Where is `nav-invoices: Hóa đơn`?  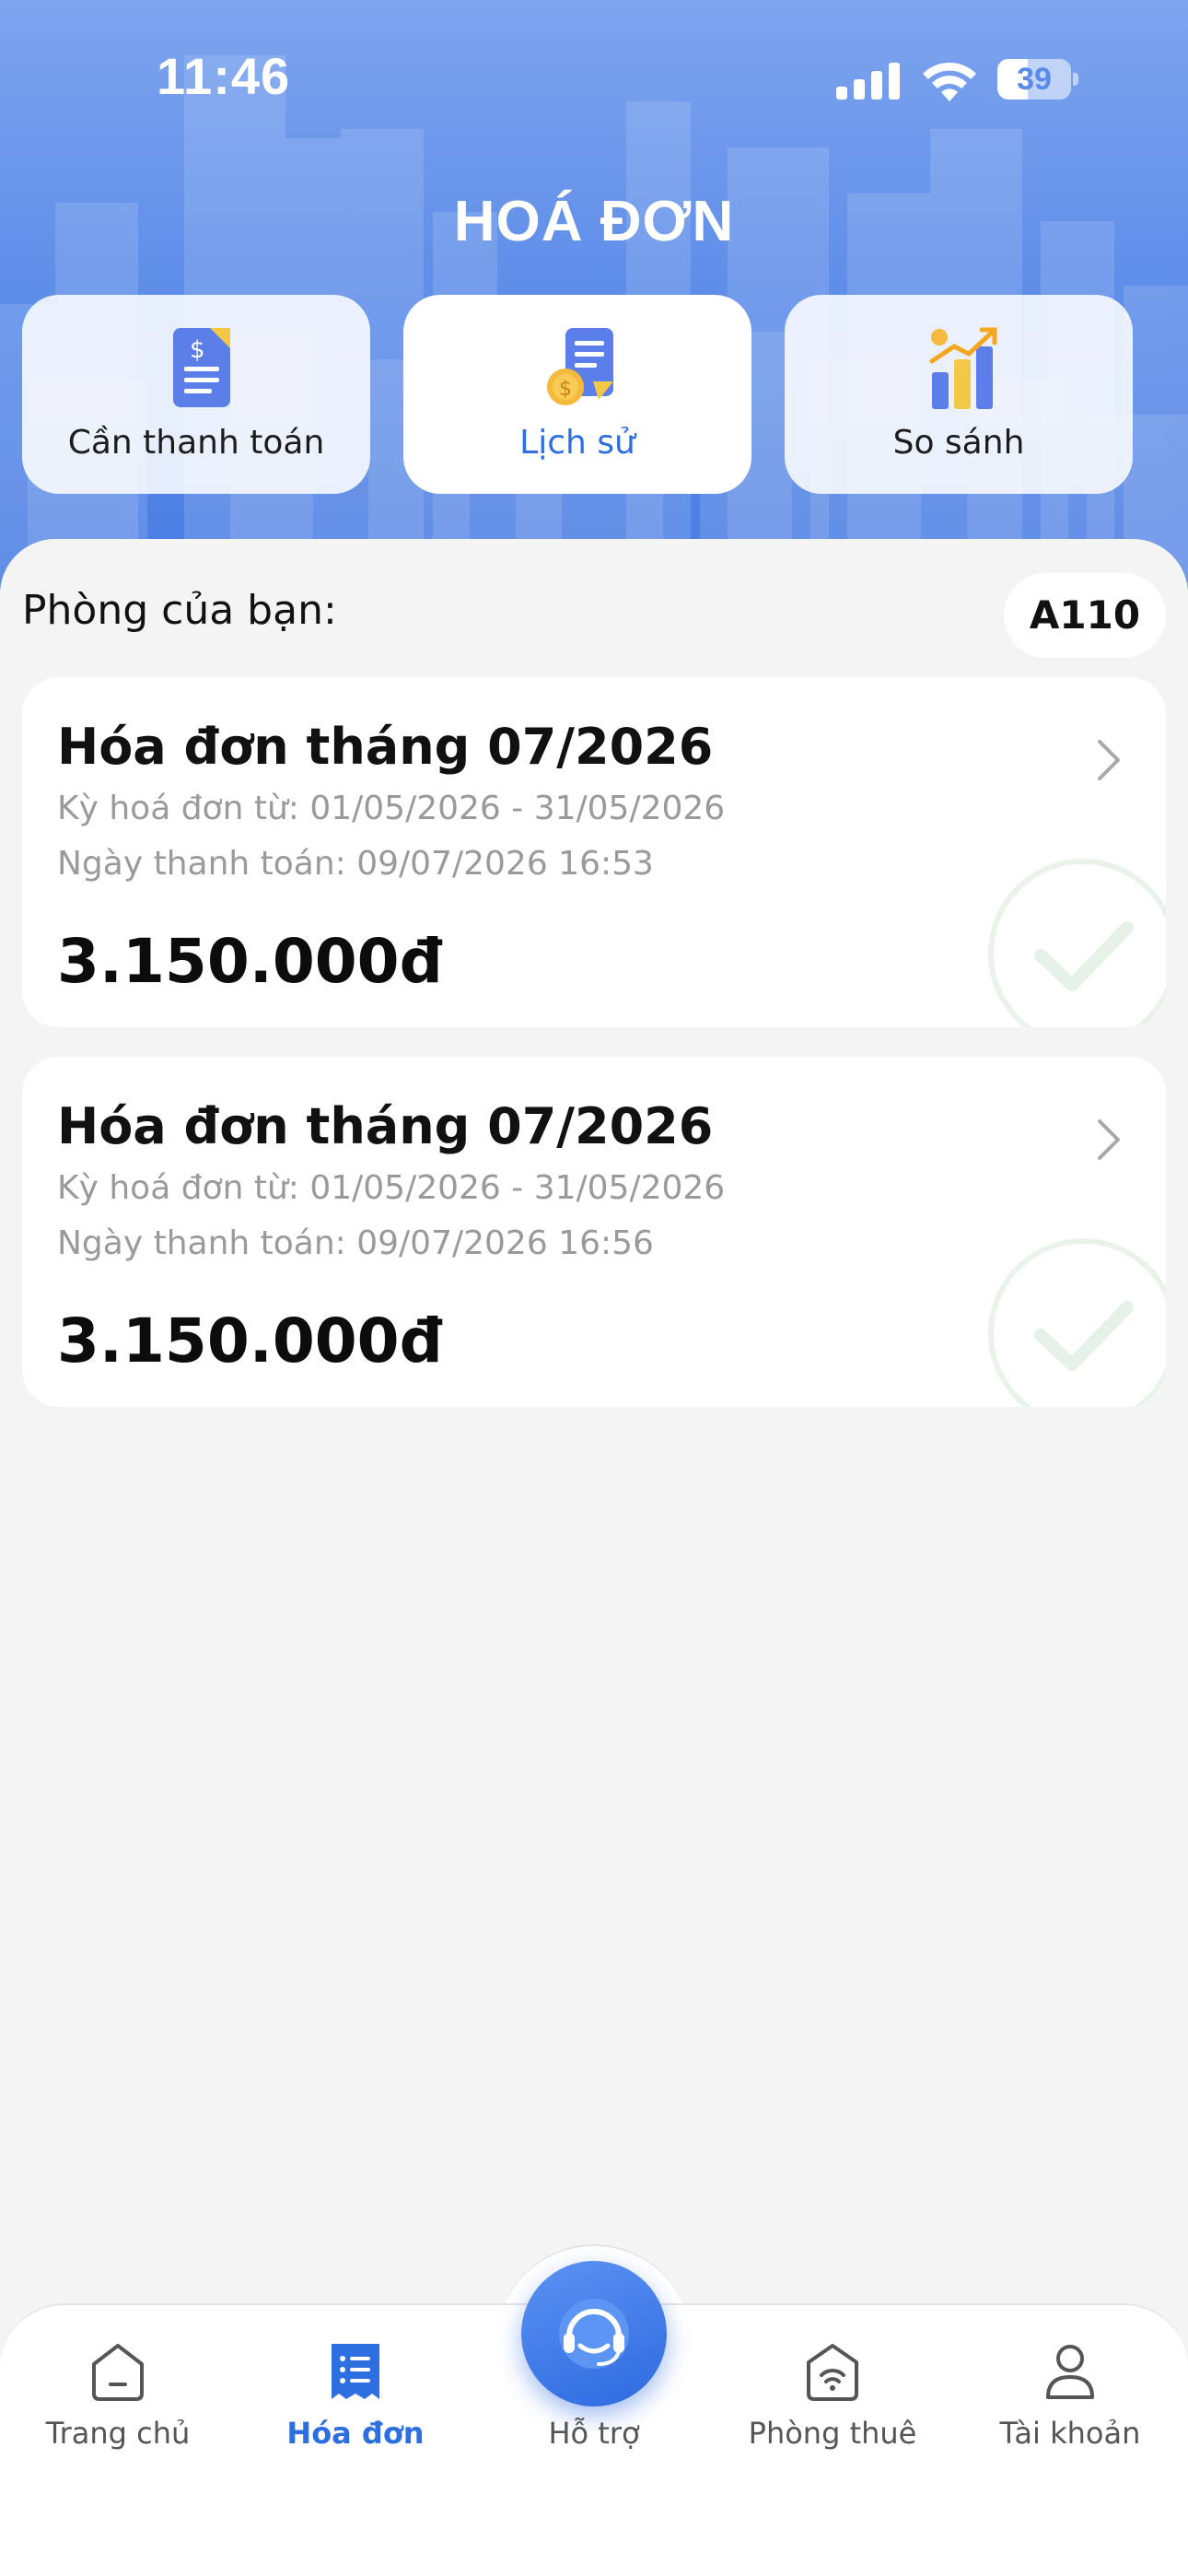 nav-invoices: Hóa đơn is located at coordinates (355, 2409).